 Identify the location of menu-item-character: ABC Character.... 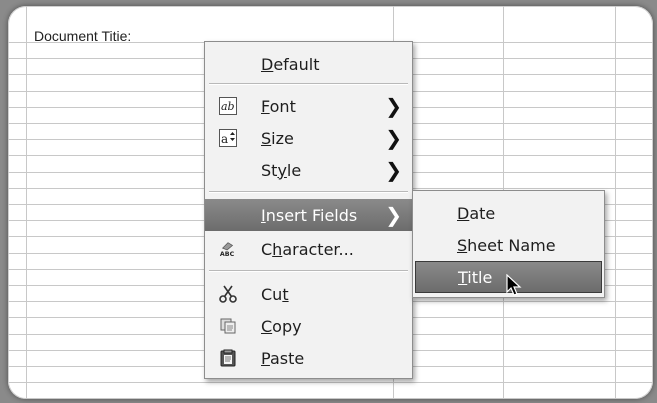
(308, 249).